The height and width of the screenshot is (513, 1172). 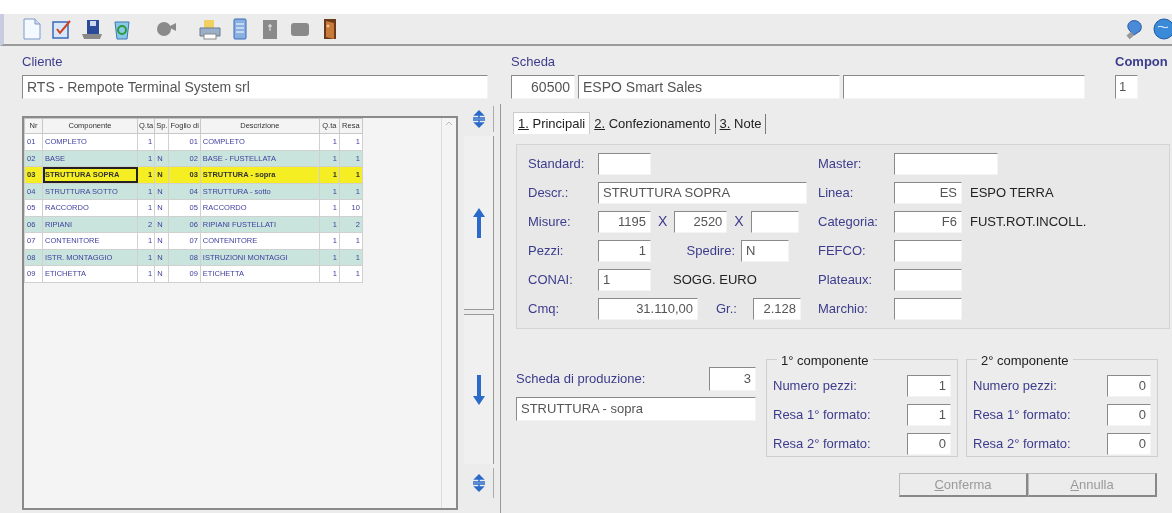 I want to click on input-field: 1195, so click(x=624, y=221).